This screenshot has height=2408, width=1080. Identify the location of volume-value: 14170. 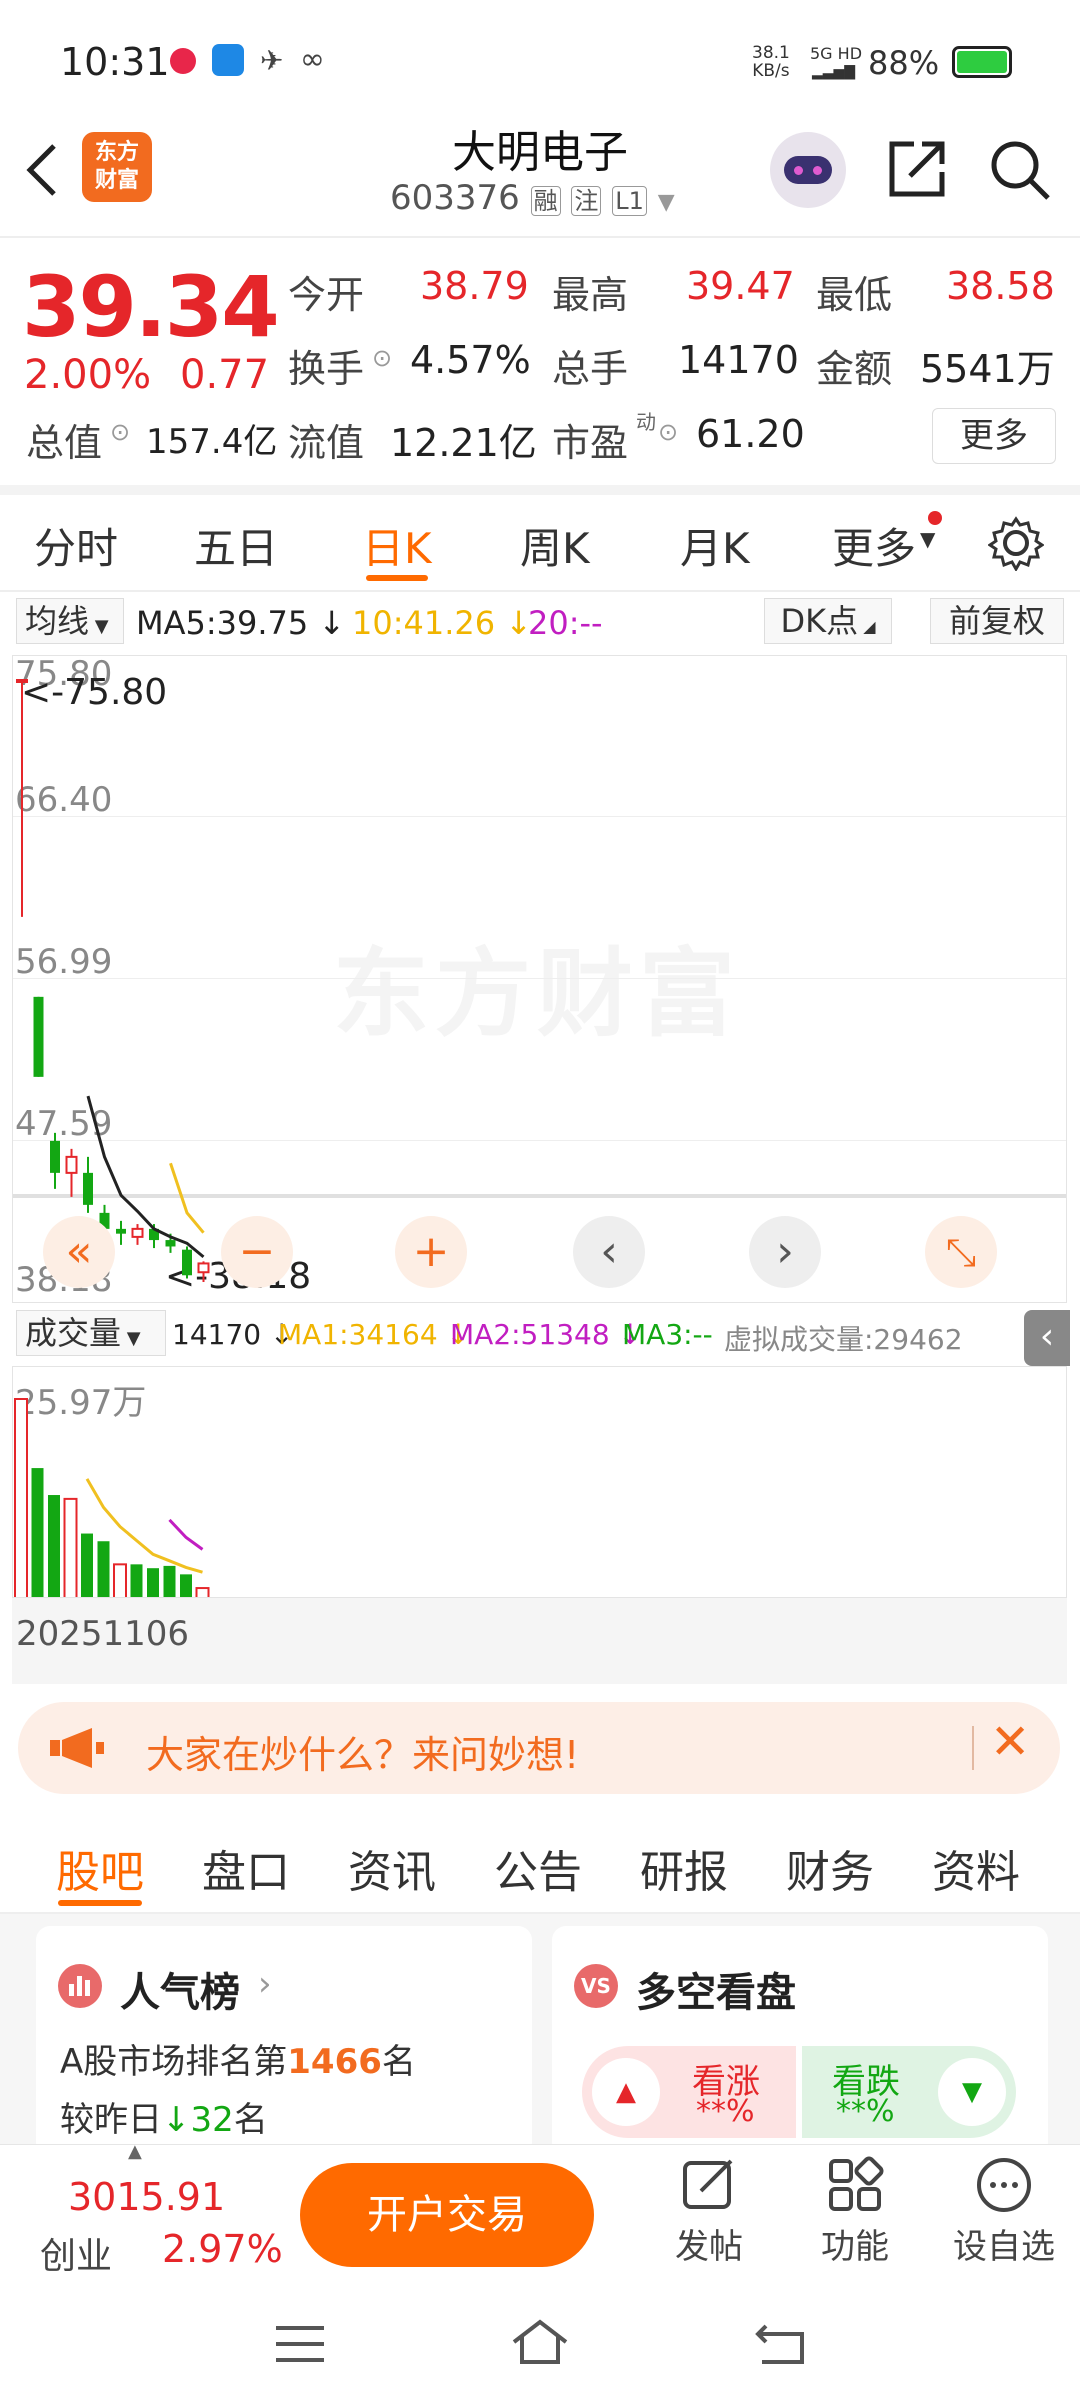
(738, 360).